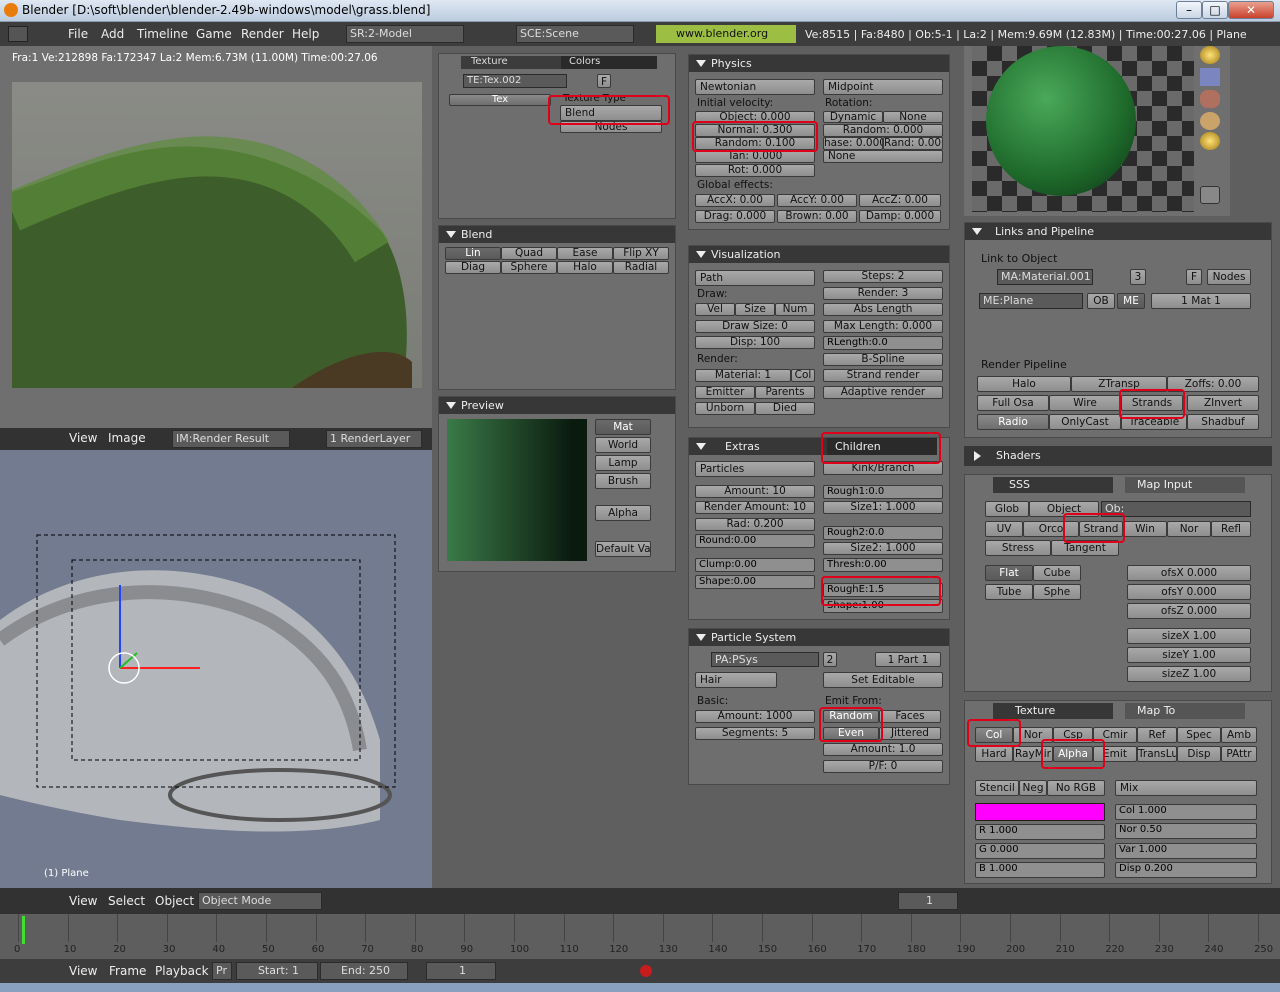  I want to click on vis-render: Render: 3, so click(883, 293).